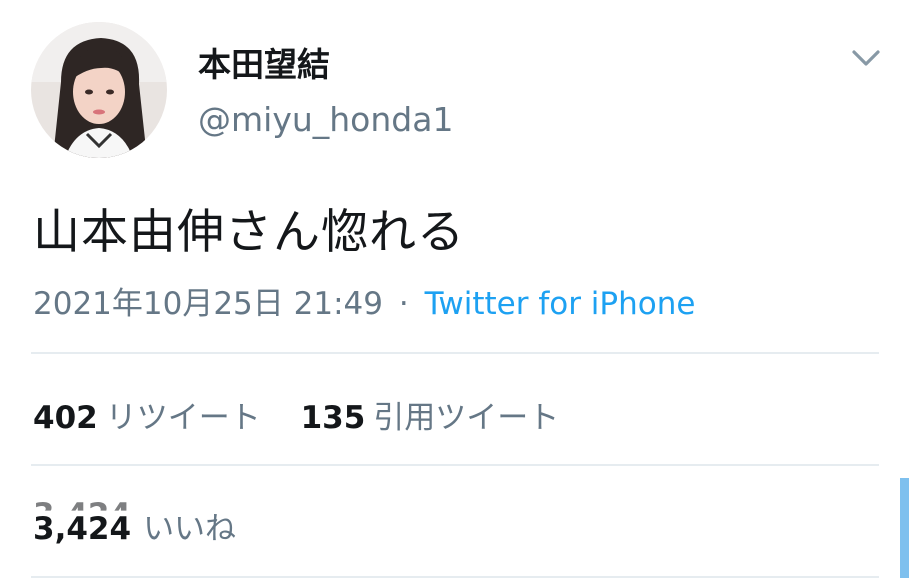  Describe the element at coordinates (208, 304) in the screenshot. I see `tweet-timestamp: 2021年10月25日 21:49` at that location.